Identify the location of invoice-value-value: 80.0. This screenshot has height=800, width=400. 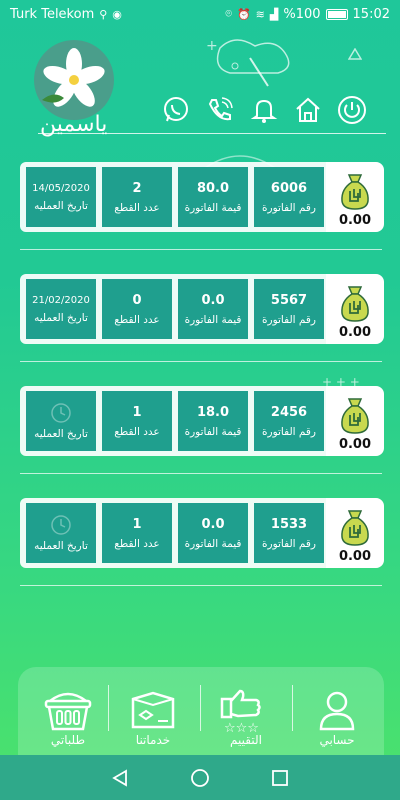
(213, 188).